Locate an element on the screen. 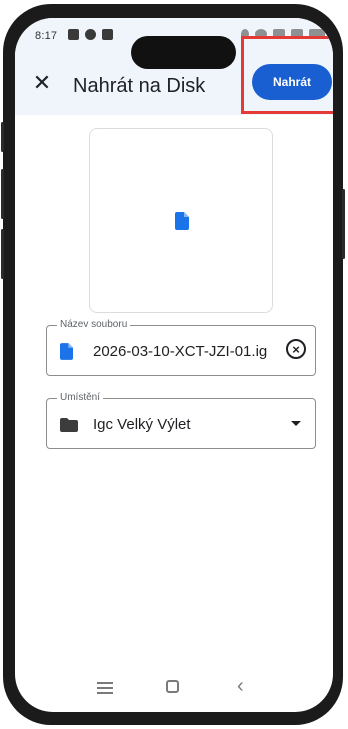 This screenshot has height=729, width=348. notification-icons is located at coordinates (90, 34).